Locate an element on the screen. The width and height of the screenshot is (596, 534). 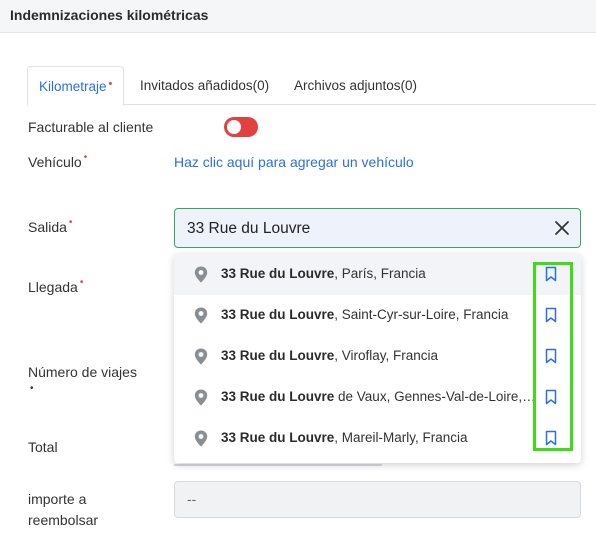
suggestion-detail: de Vaux, Gennes-Val-de-Loire, Francia is located at coordinates (437, 396).